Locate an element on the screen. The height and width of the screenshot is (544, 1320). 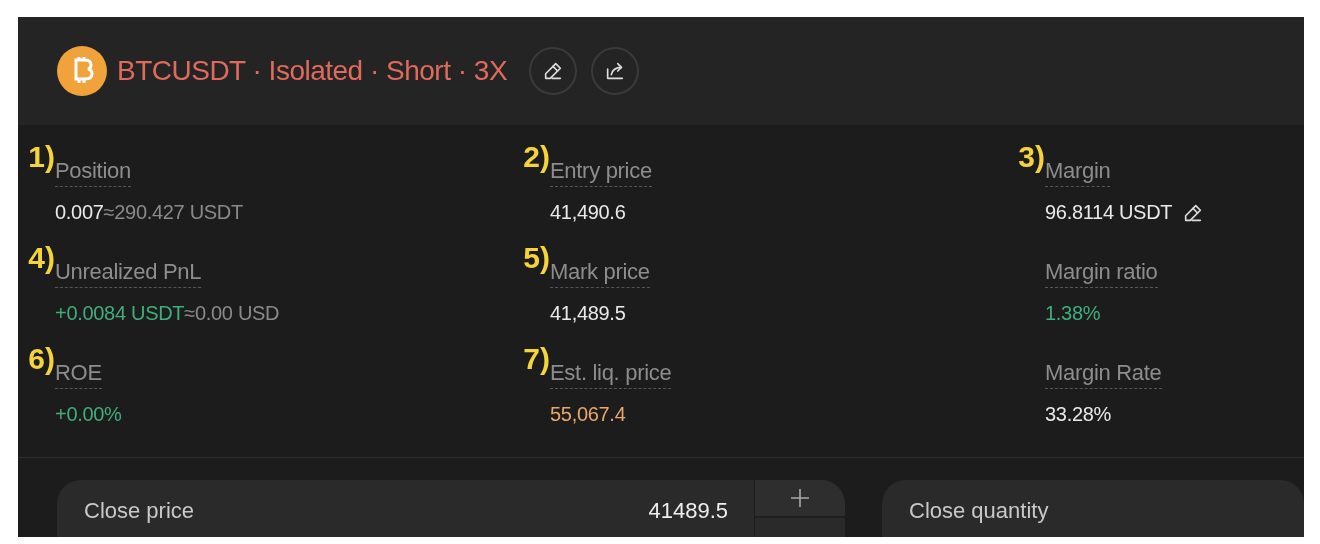
stat-label: Est. liq. price is located at coordinates (611, 374).